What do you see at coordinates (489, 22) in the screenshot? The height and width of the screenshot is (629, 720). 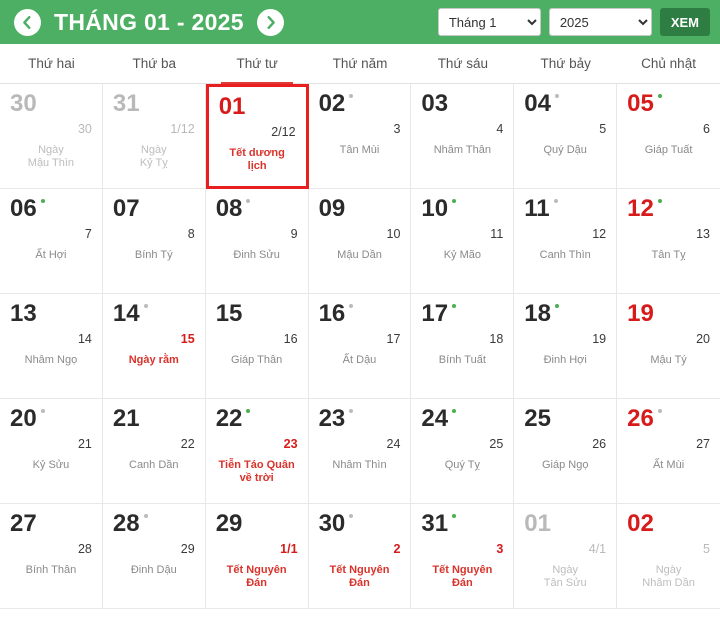 I see `month-select: Tháng 1` at bounding box center [489, 22].